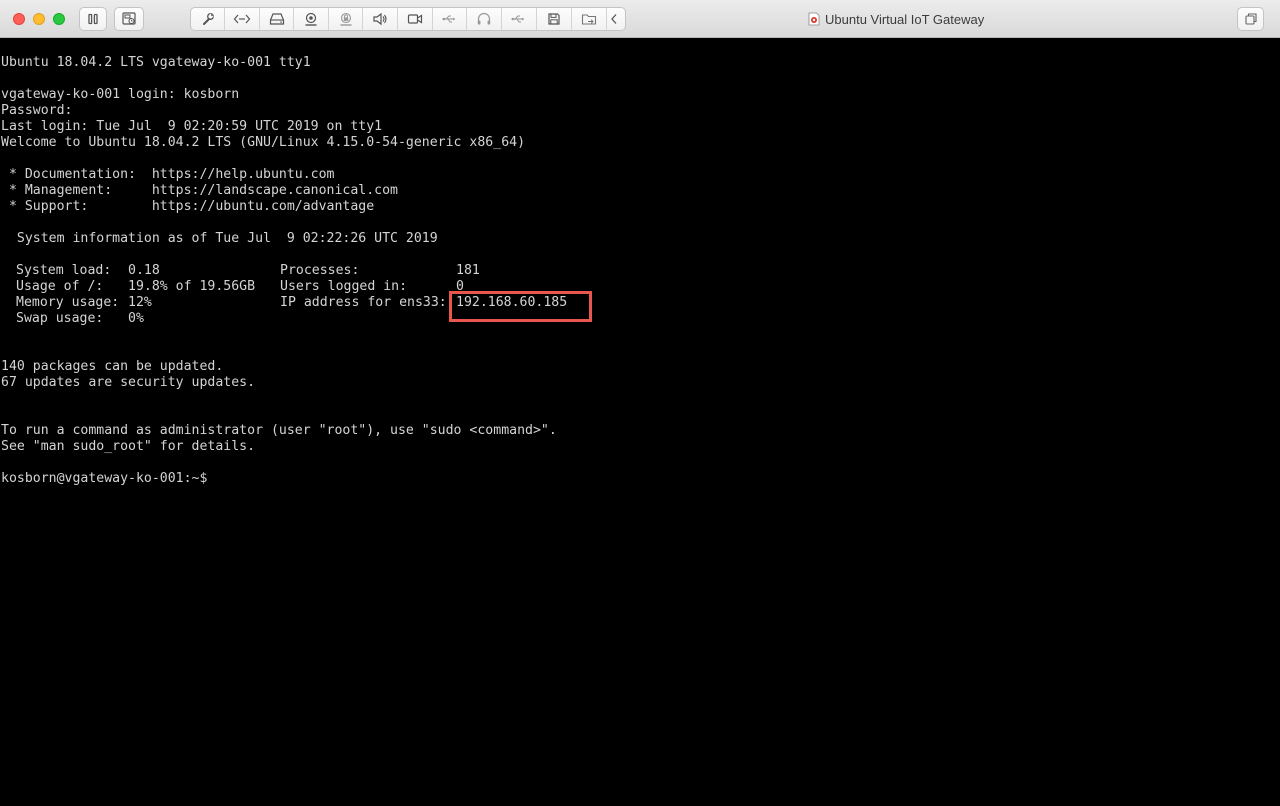 The width and height of the screenshot is (1280, 806). I want to click on disk-usage-label: Usage of /:, so click(60, 286).